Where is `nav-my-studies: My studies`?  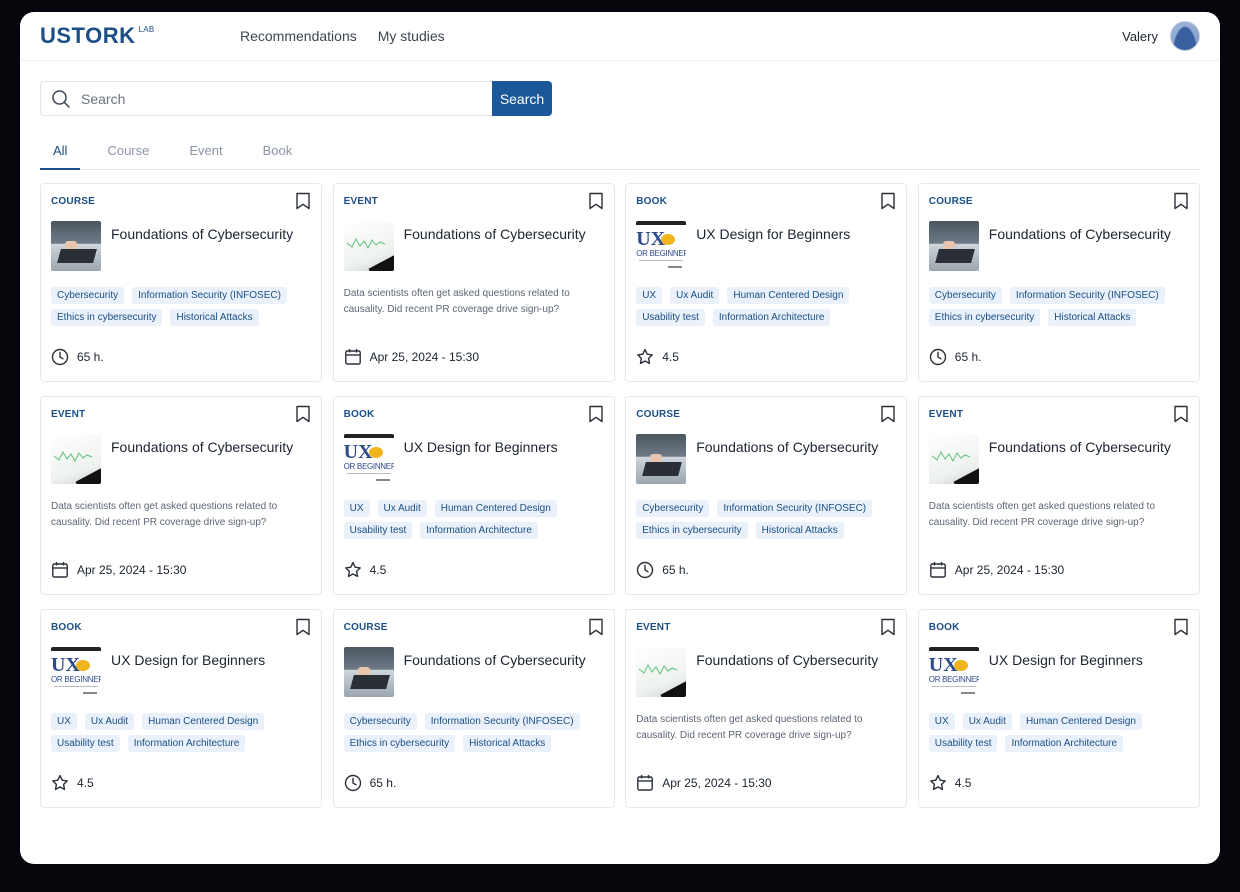 nav-my-studies: My studies is located at coordinates (411, 36).